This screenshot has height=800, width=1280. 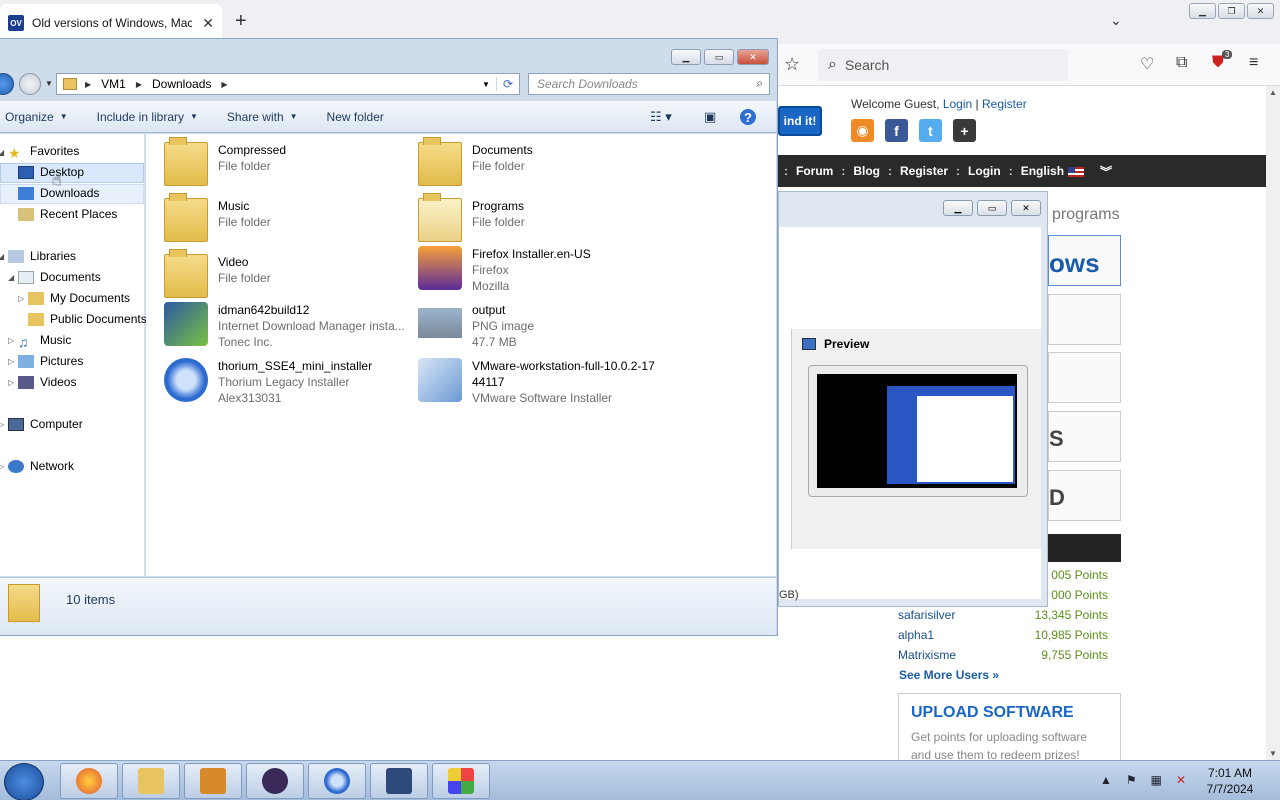 What do you see at coordinates (866, 171) in the screenshot?
I see `nav-blog: Blog` at bounding box center [866, 171].